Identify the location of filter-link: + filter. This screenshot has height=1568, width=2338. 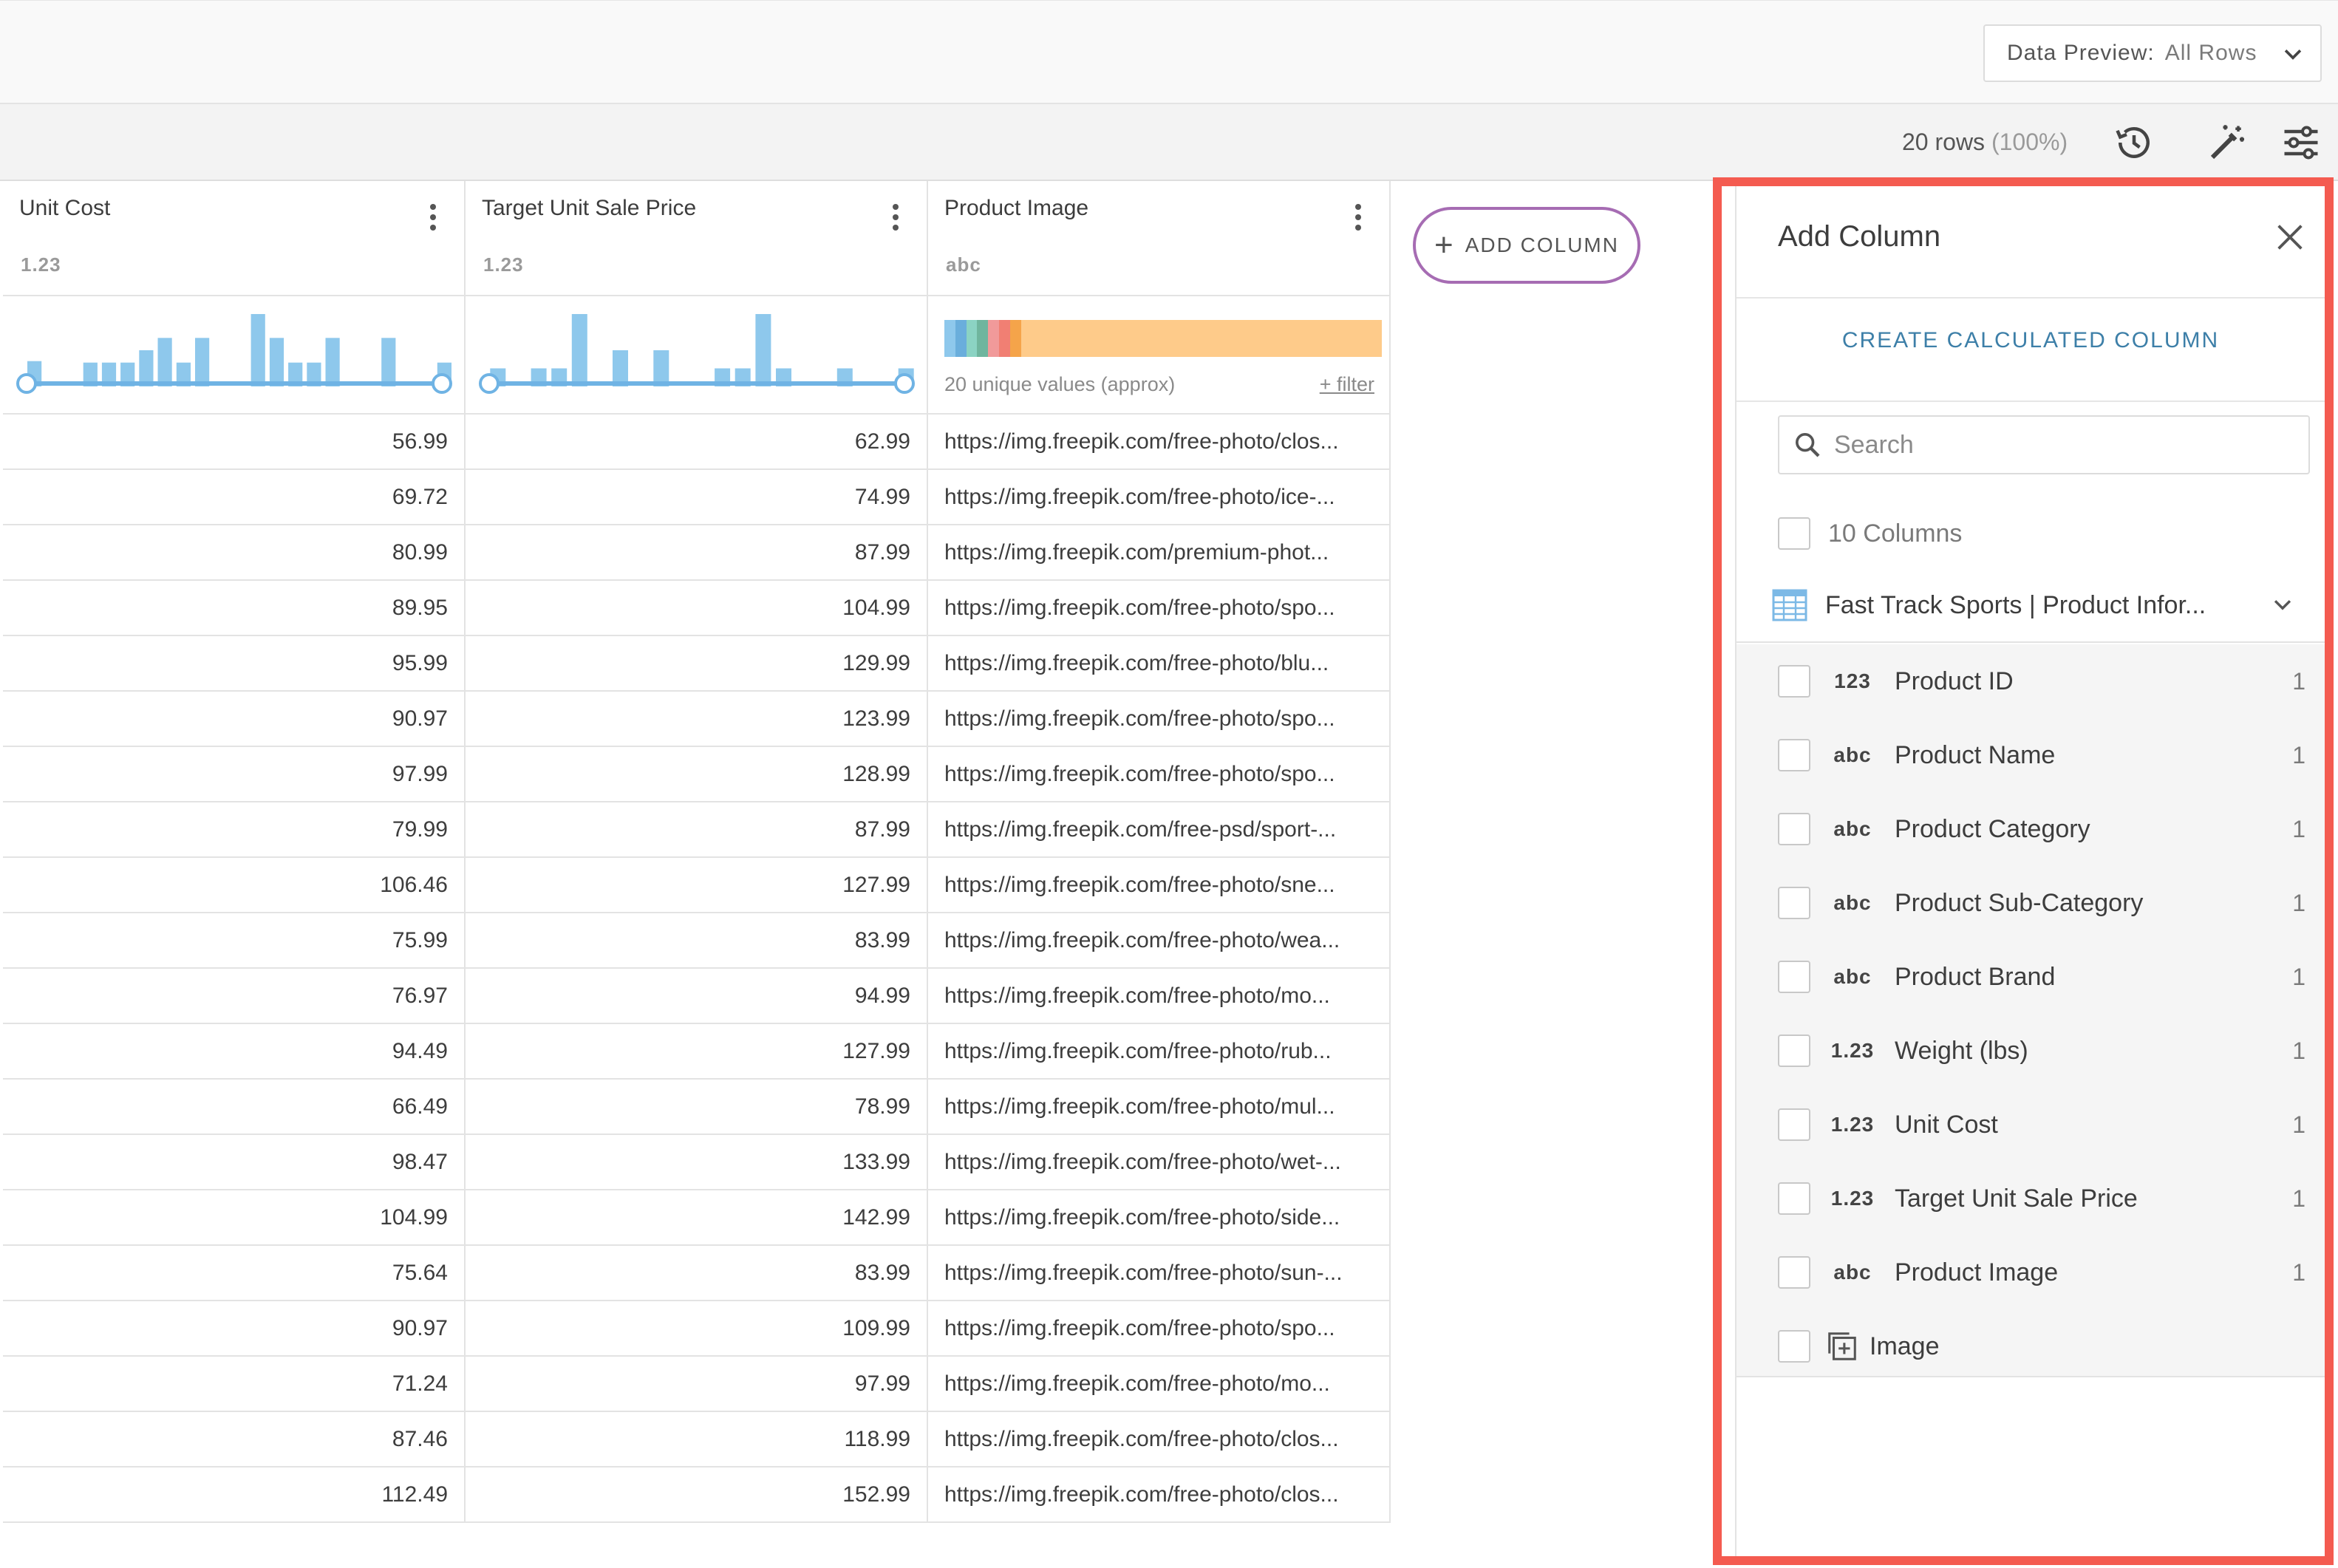
(1347, 385).